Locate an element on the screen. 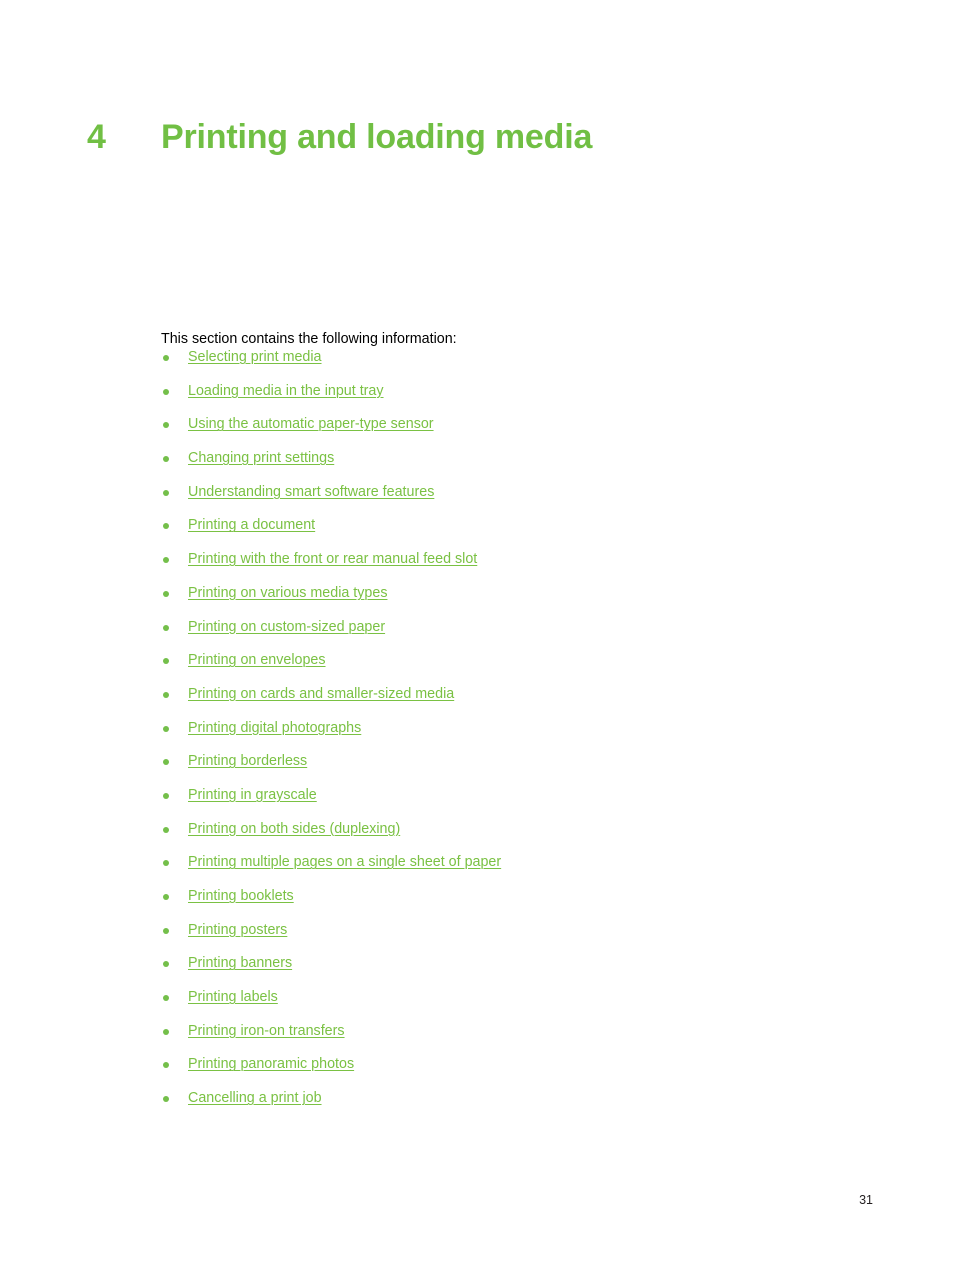  toc-link: Printing on envelopes is located at coordinates (257, 660).